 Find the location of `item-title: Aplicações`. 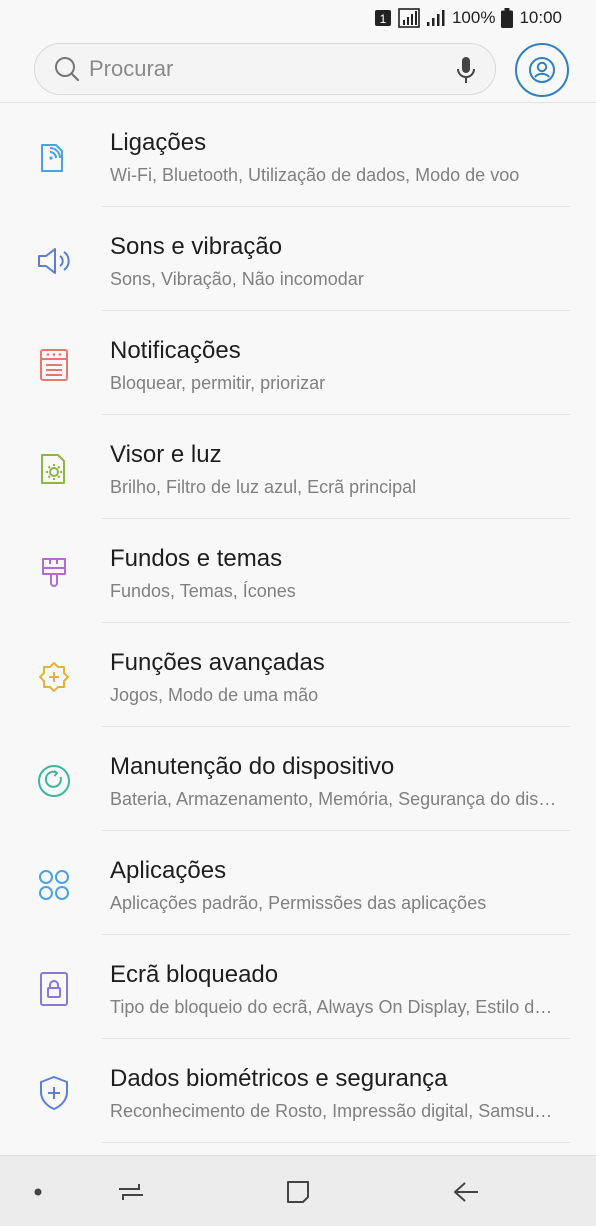

item-title: Aplicações is located at coordinates (168, 870).